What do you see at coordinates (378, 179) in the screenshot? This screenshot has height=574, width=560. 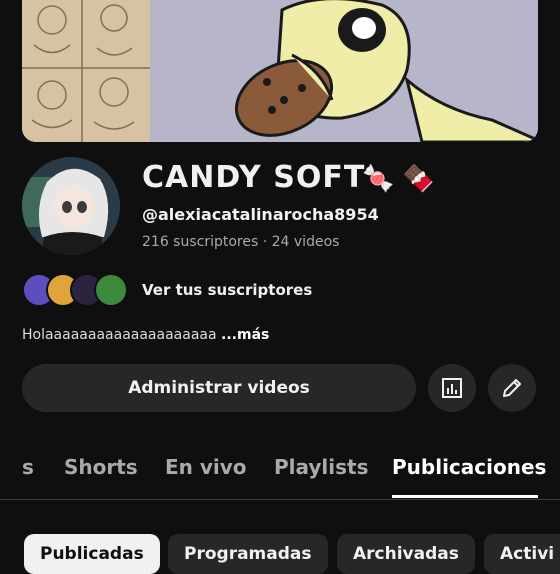 I see `candy-emoji: 🍬` at bounding box center [378, 179].